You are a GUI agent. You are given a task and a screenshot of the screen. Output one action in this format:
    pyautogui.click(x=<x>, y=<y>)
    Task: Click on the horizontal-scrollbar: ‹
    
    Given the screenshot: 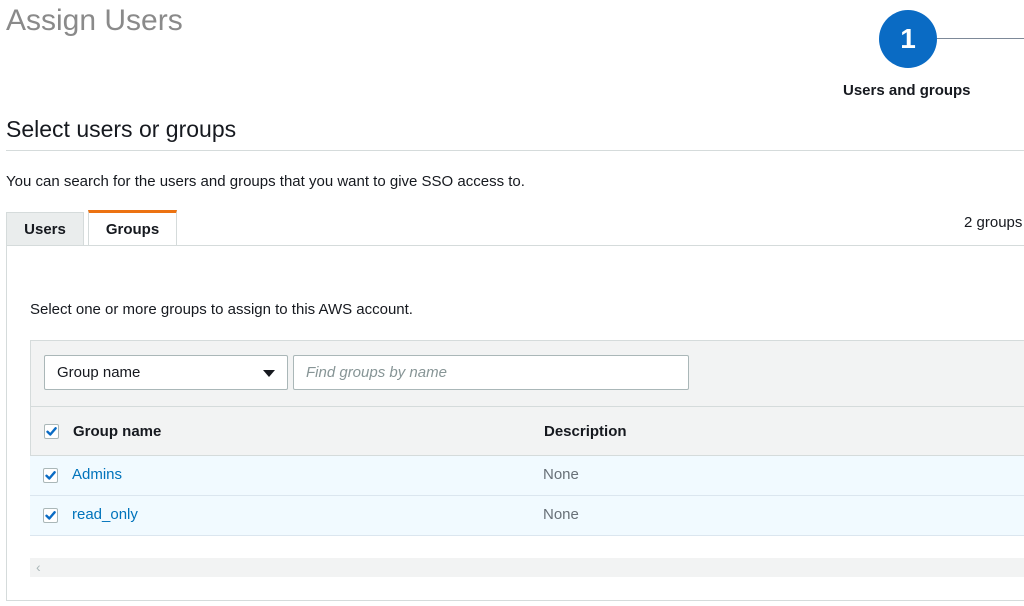 What is the action you would take?
    pyautogui.click(x=527, y=567)
    